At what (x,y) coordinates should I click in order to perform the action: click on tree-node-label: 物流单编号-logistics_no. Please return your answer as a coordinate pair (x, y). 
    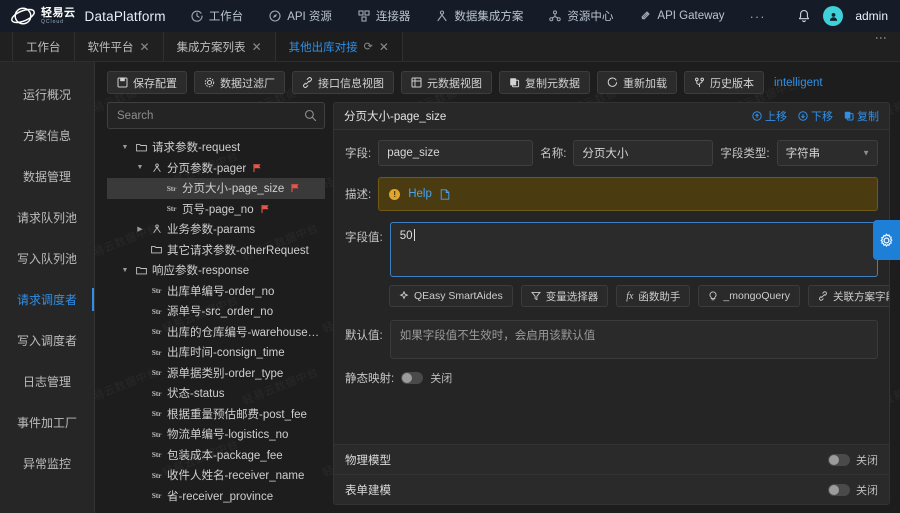
    Looking at the image, I should click on (228, 435).